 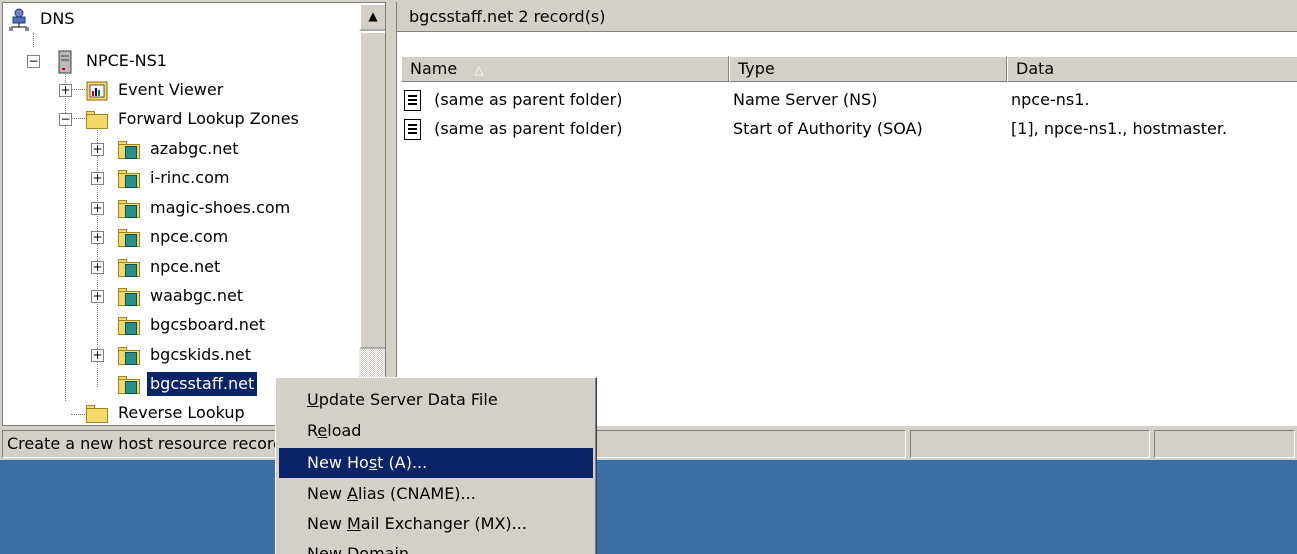 What do you see at coordinates (202, 384) in the screenshot?
I see `tree-item-label: bgcsstaff.net` at bounding box center [202, 384].